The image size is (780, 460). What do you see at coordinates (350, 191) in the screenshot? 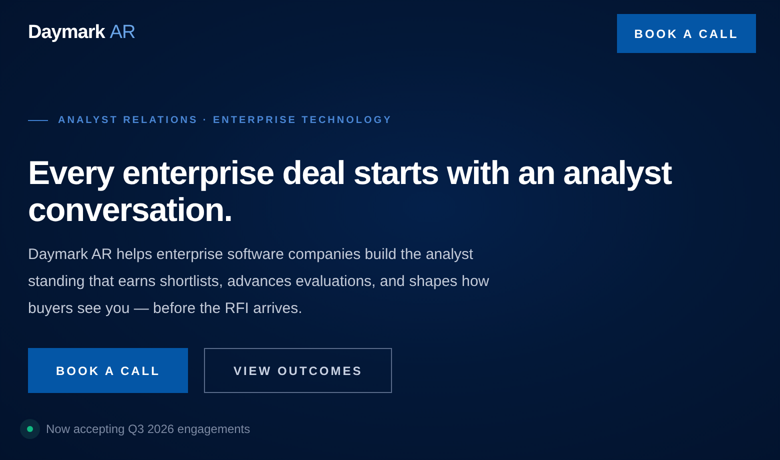
I see `headline: Every enterprise deal starts with an analyst conversation.` at bounding box center [350, 191].